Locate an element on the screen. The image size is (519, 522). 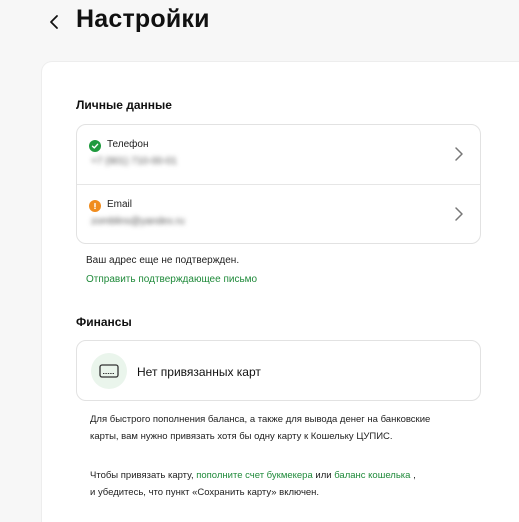
finance-section-title: Финансы is located at coordinates (104, 322).